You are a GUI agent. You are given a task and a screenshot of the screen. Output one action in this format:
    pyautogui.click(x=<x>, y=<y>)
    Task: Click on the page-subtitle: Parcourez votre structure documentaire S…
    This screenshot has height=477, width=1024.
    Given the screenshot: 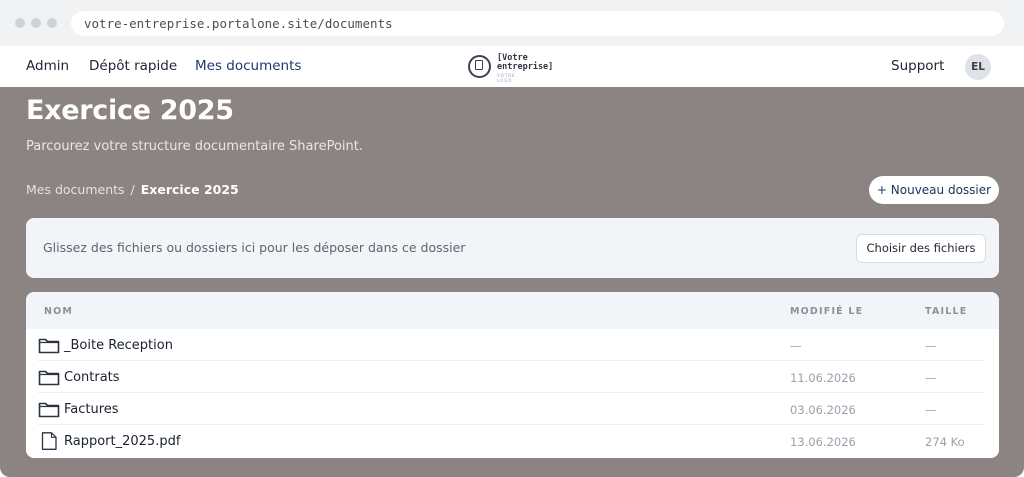 What is the action you would take?
    pyautogui.click(x=194, y=146)
    